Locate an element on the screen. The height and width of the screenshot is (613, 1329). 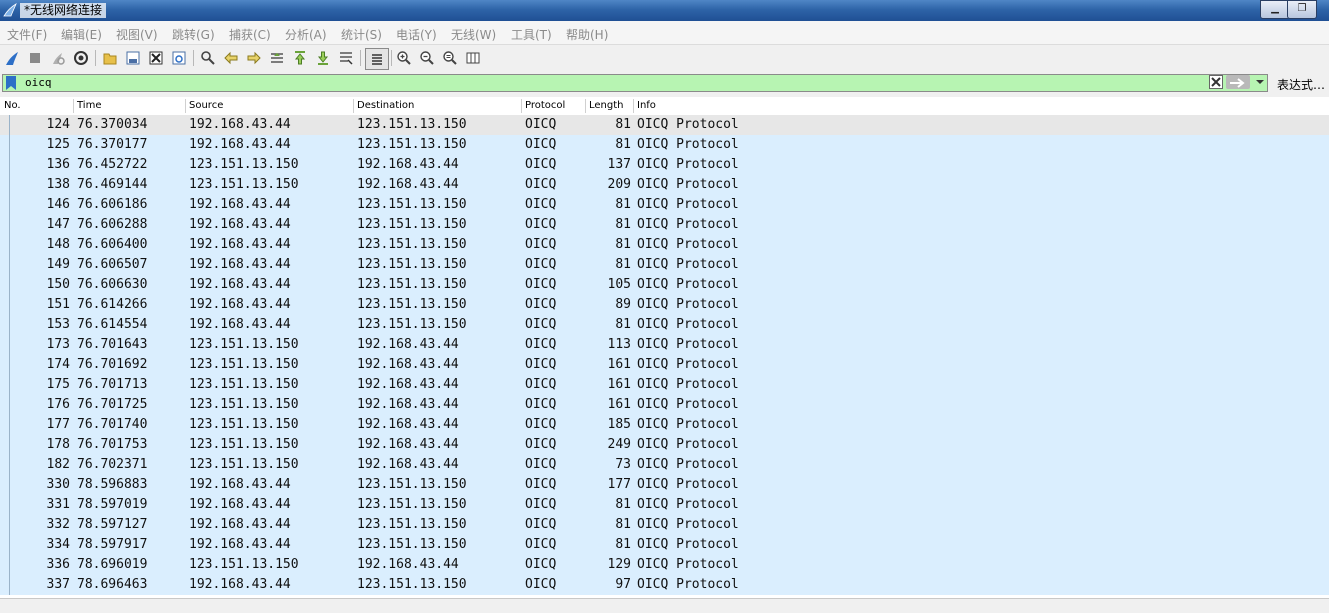
menu-edit: 编辑(E) is located at coordinates (81, 34).